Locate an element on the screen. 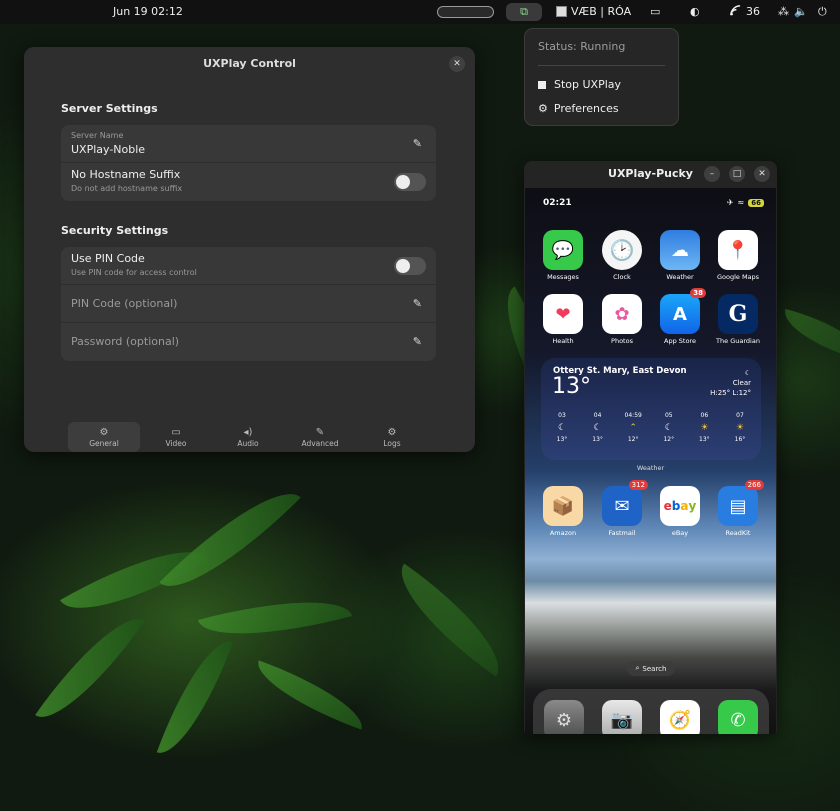 This screenshot has height=811, width=840. dock-safari: 🧭 is located at coordinates (680, 717).